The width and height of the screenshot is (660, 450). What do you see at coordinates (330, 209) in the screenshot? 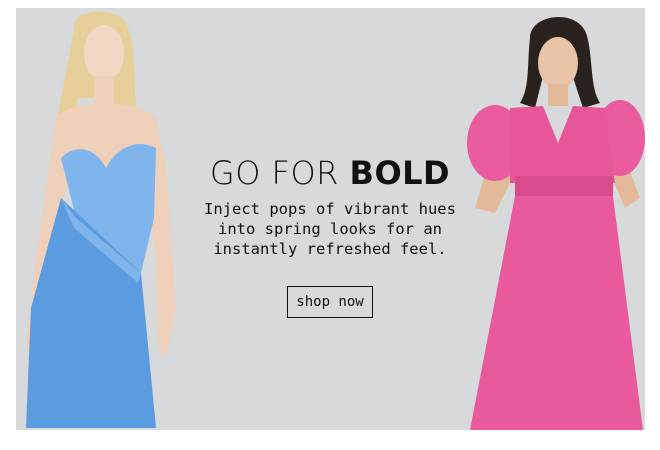
I see `subcopy-line: Inject pops of vibrant hues` at bounding box center [330, 209].